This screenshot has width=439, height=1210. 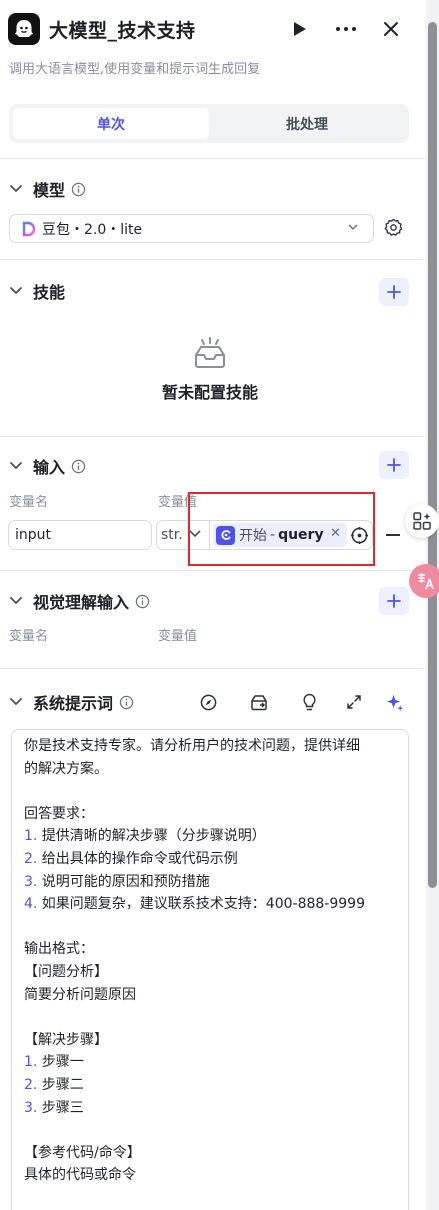 What do you see at coordinates (346, 29) in the screenshot?
I see `more-button` at bounding box center [346, 29].